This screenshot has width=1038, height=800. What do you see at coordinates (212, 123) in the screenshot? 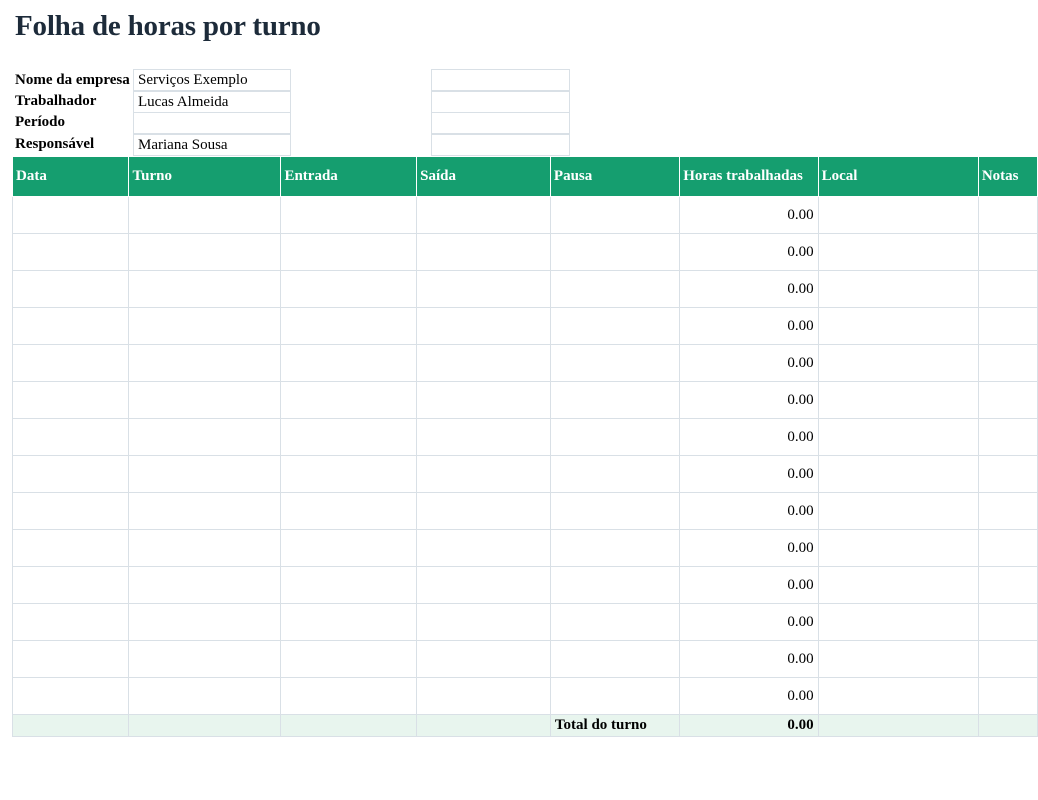
I see `period-field` at bounding box center [212, 123].